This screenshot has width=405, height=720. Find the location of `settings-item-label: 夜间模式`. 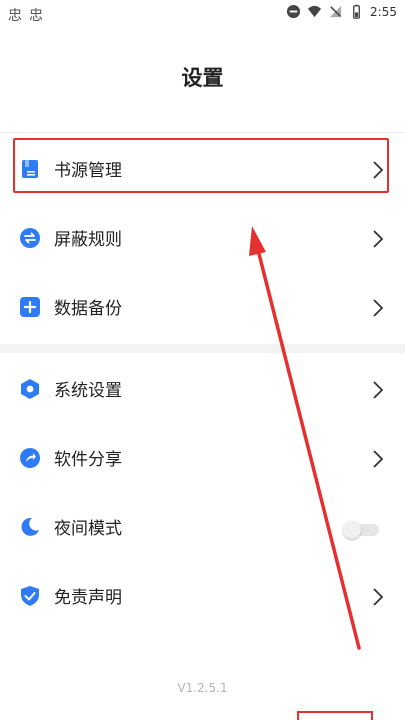

settings-item-label: 夜间模式 is located at coordinates (88, 529).